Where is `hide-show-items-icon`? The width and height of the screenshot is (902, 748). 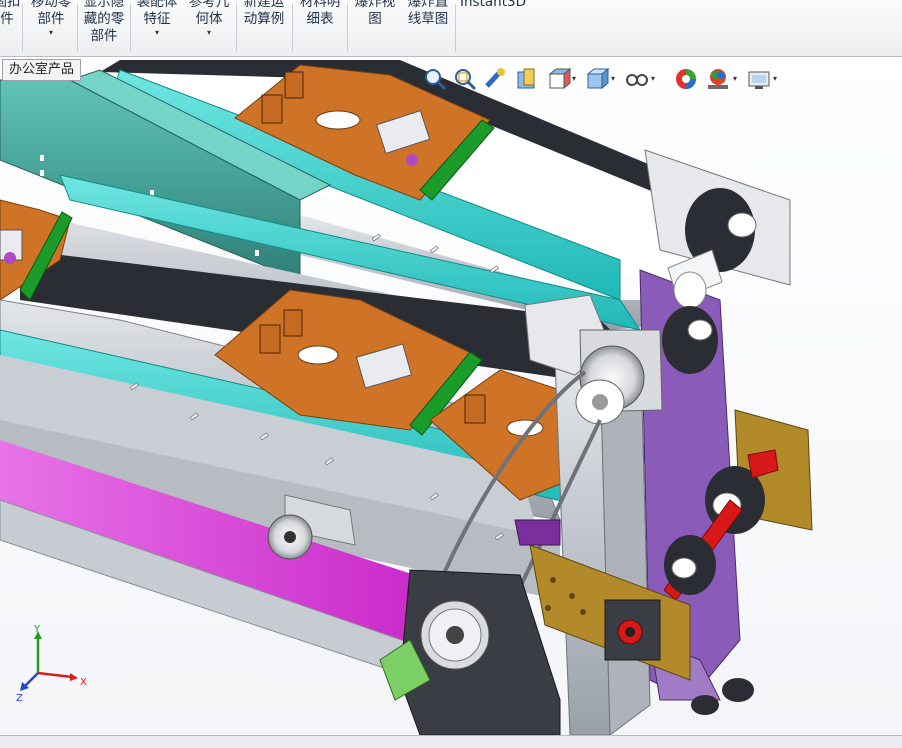 hide-show-items-icon is located at coordinates (637, 79).